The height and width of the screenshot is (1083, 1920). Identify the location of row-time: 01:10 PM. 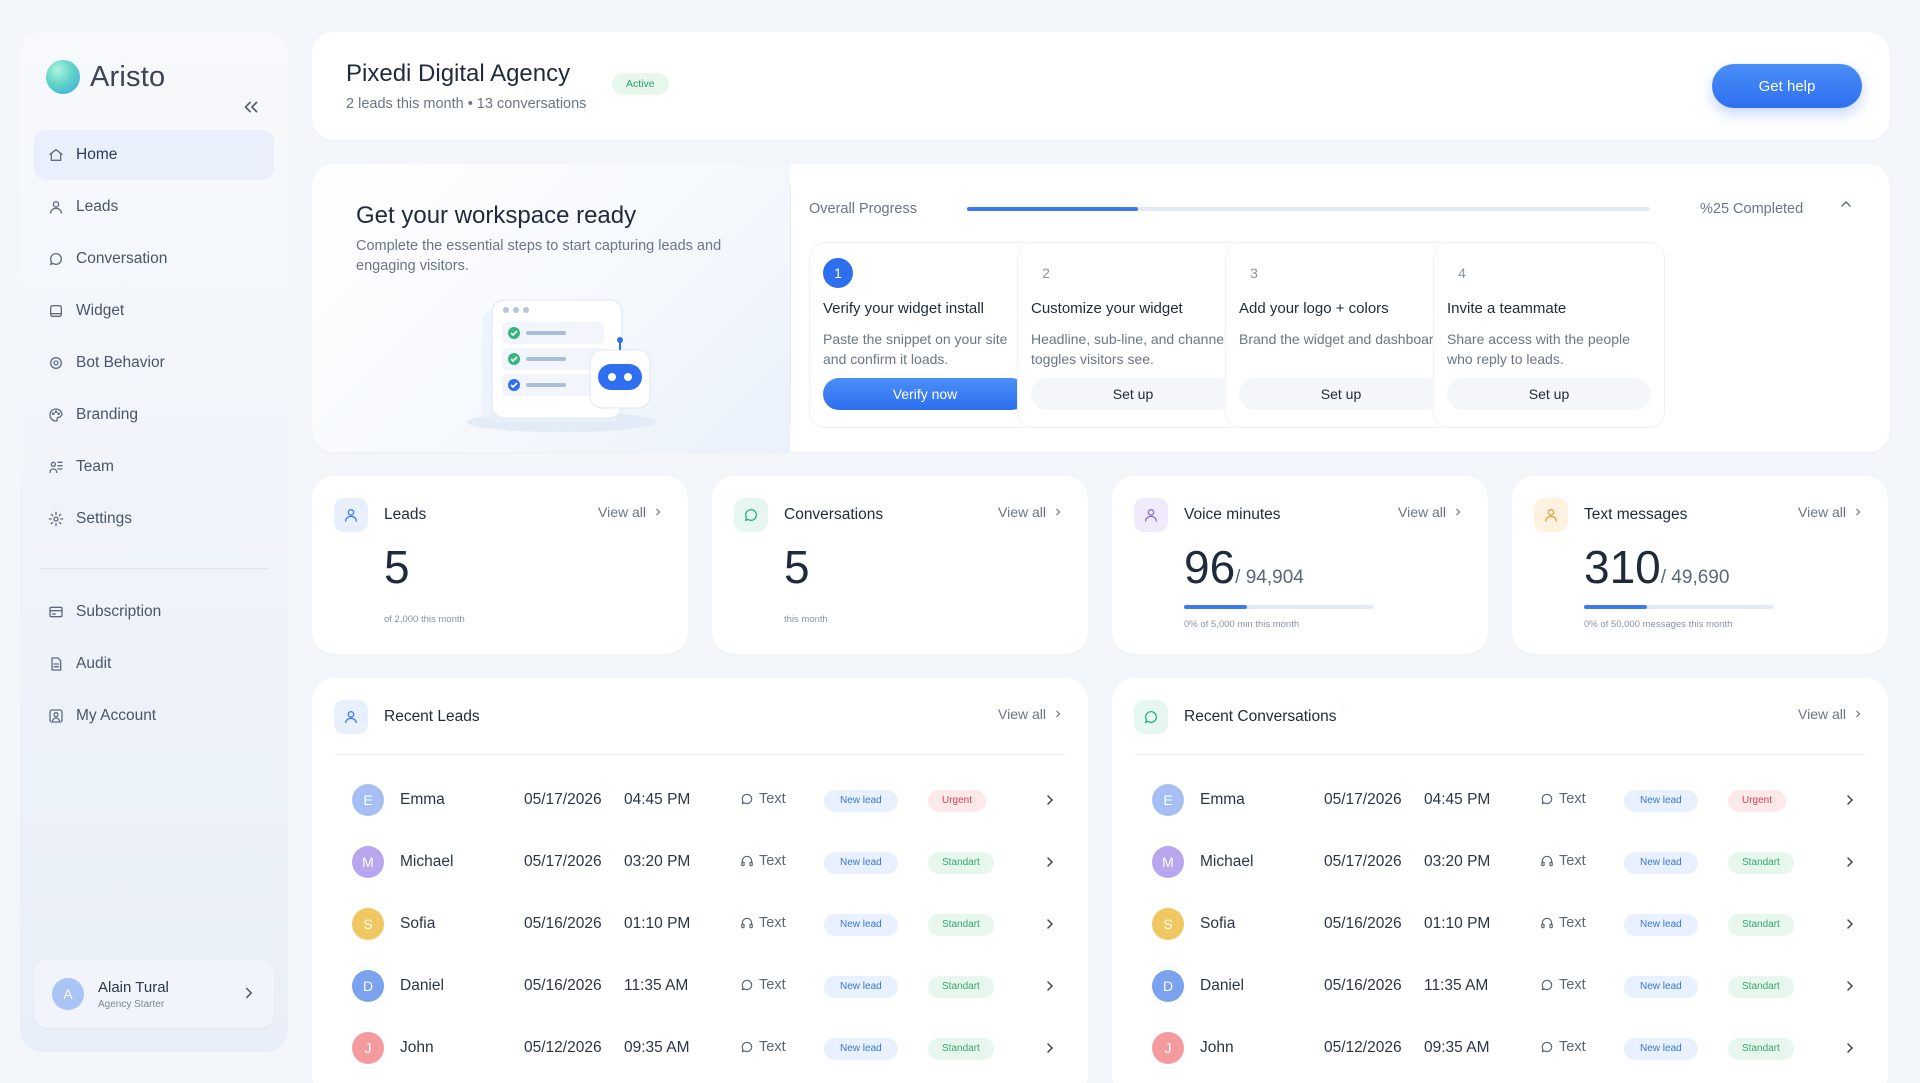
(657, 923).